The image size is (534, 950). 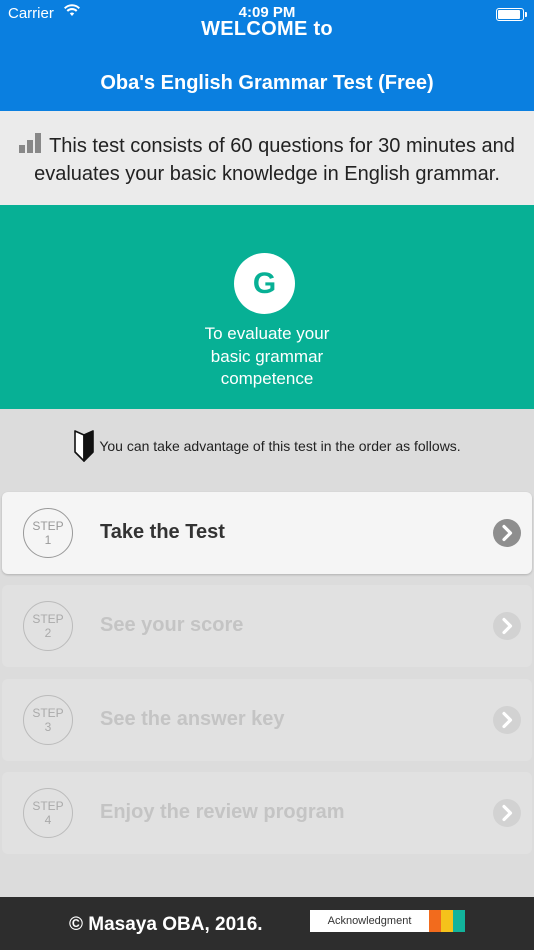 I want to click on step-label: Take the Test, so click(x=162, y=532).